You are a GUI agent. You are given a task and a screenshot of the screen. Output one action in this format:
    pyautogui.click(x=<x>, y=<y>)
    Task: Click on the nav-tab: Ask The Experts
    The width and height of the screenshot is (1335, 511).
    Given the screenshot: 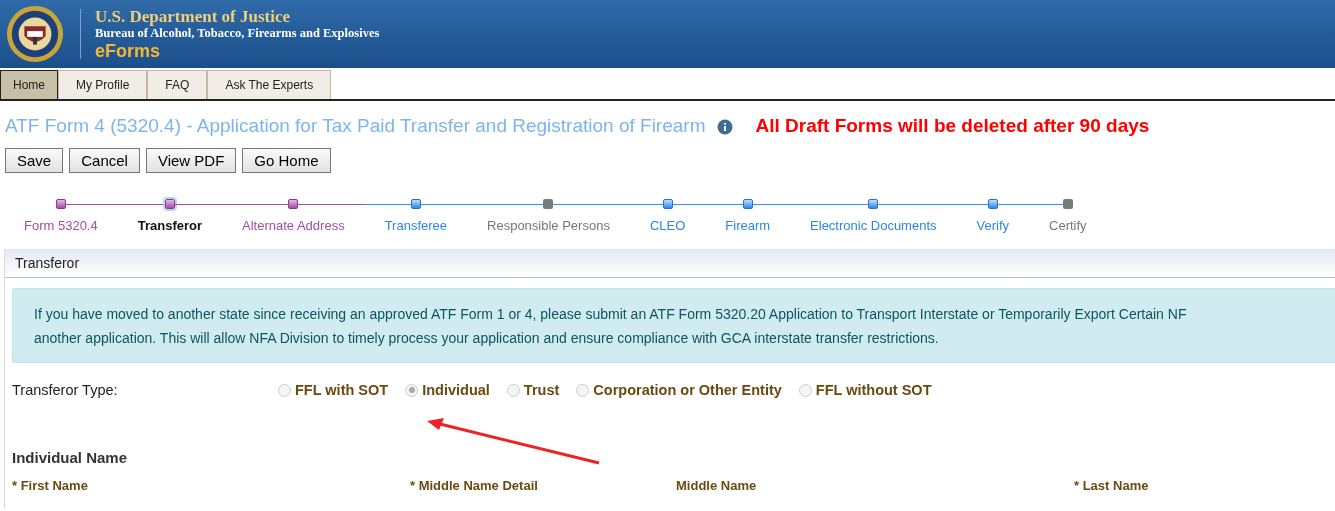 What is the action you would take?
    pyautogui.click(x=269, y=84)
    